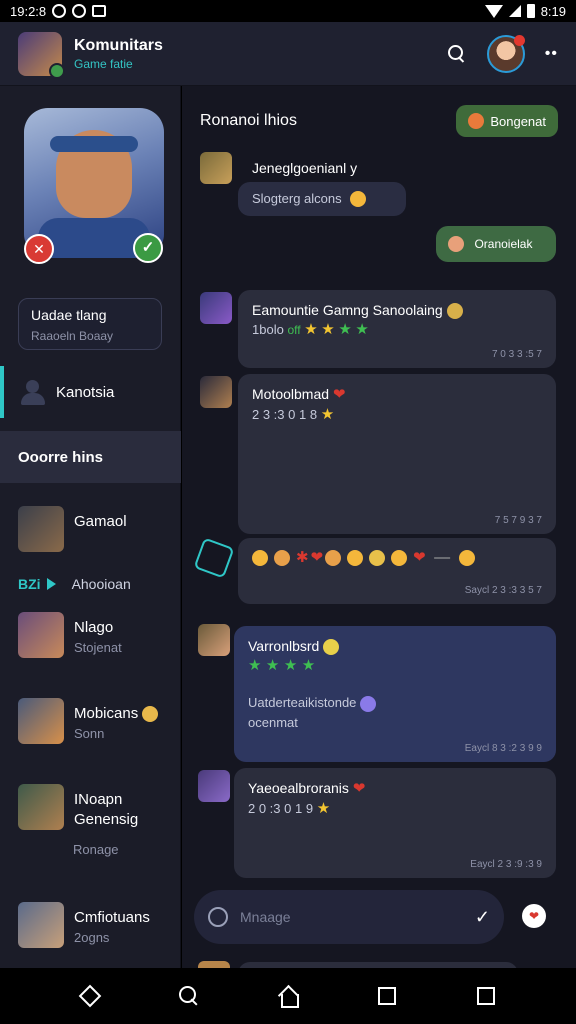 This screenshot has width=576, height=1024. I want to click on status-box: Uadae tlang Raaoeln Boaay, so click(90, 324).